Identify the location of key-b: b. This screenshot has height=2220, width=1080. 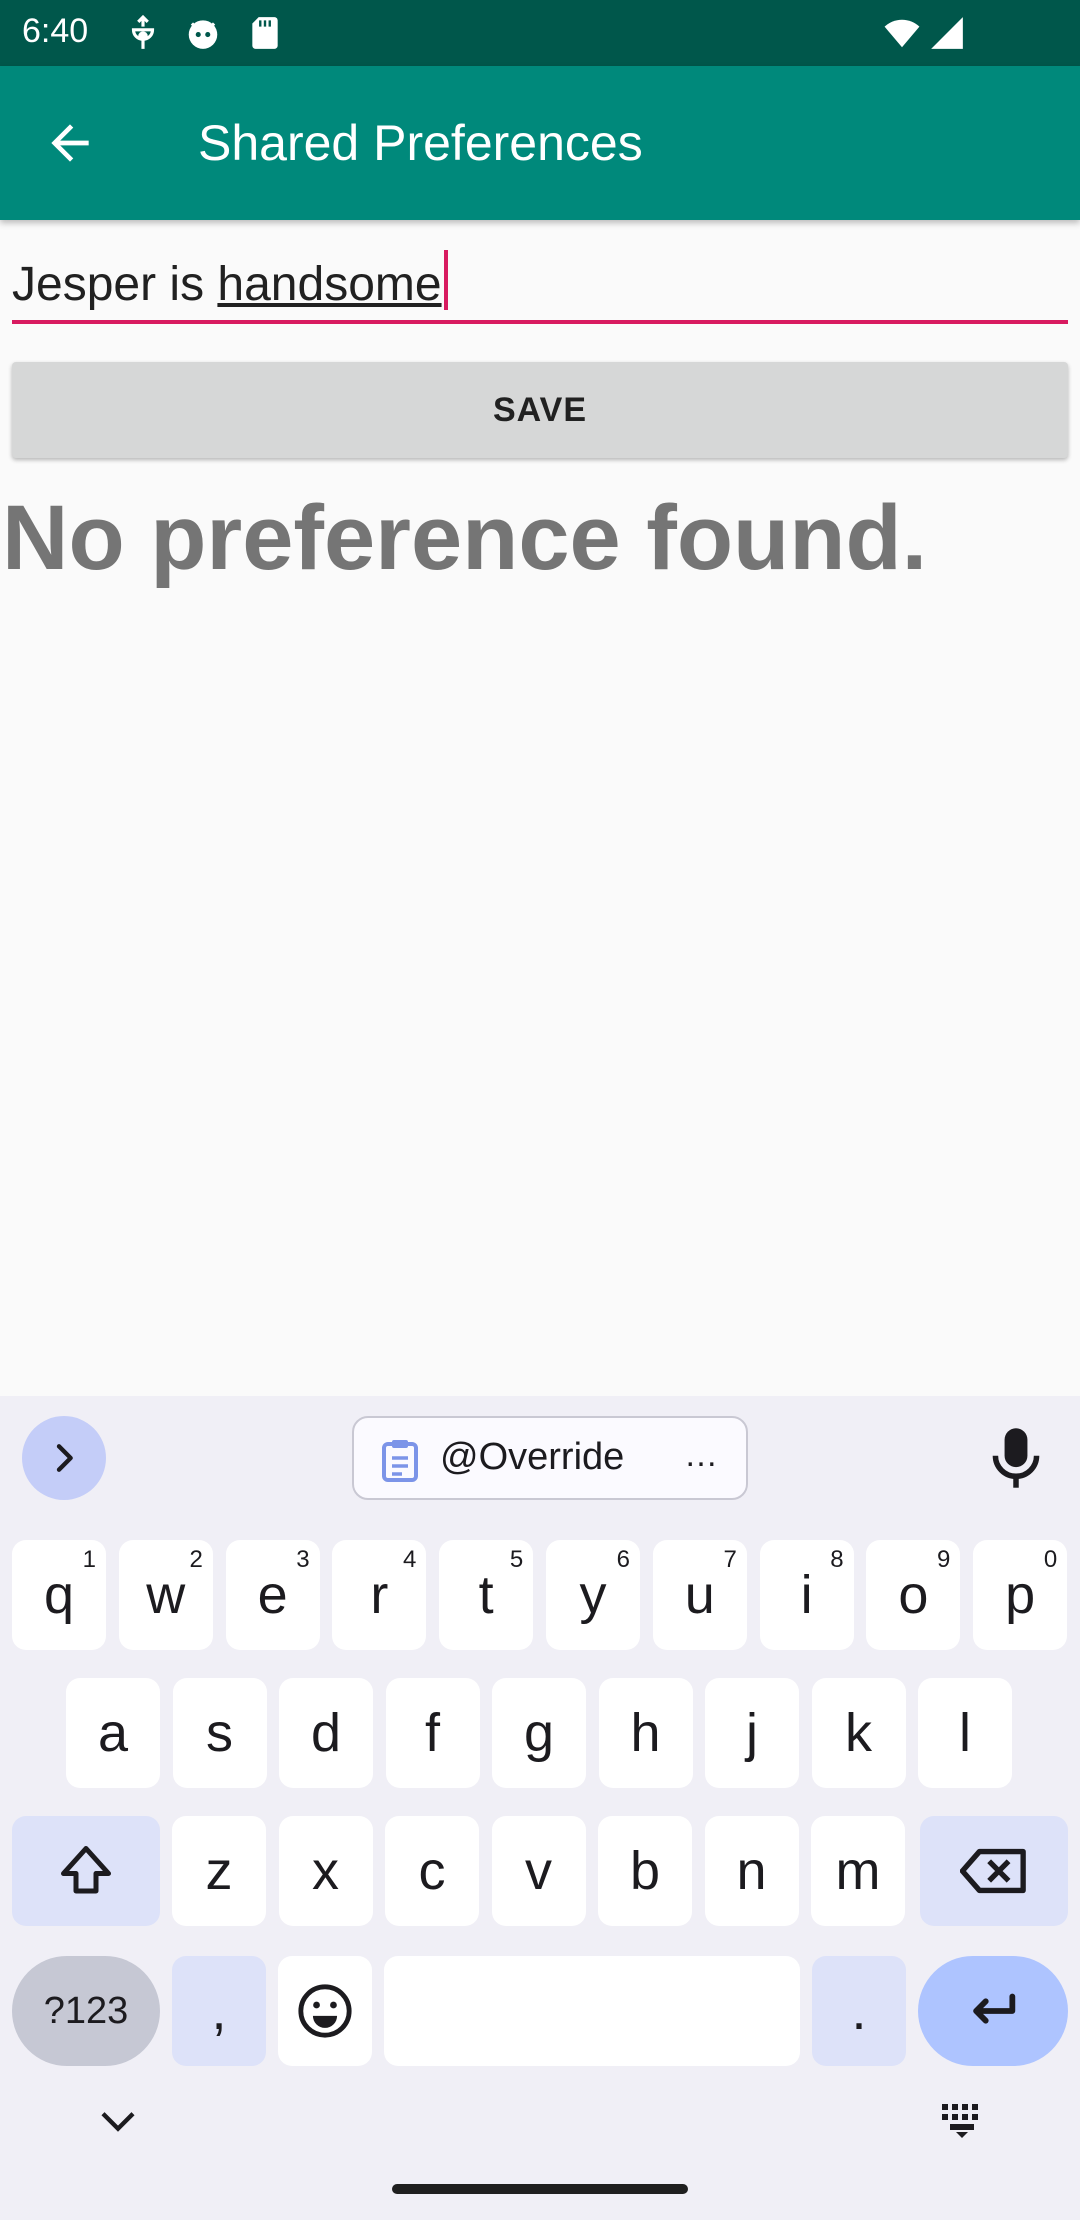
(645, 1871).